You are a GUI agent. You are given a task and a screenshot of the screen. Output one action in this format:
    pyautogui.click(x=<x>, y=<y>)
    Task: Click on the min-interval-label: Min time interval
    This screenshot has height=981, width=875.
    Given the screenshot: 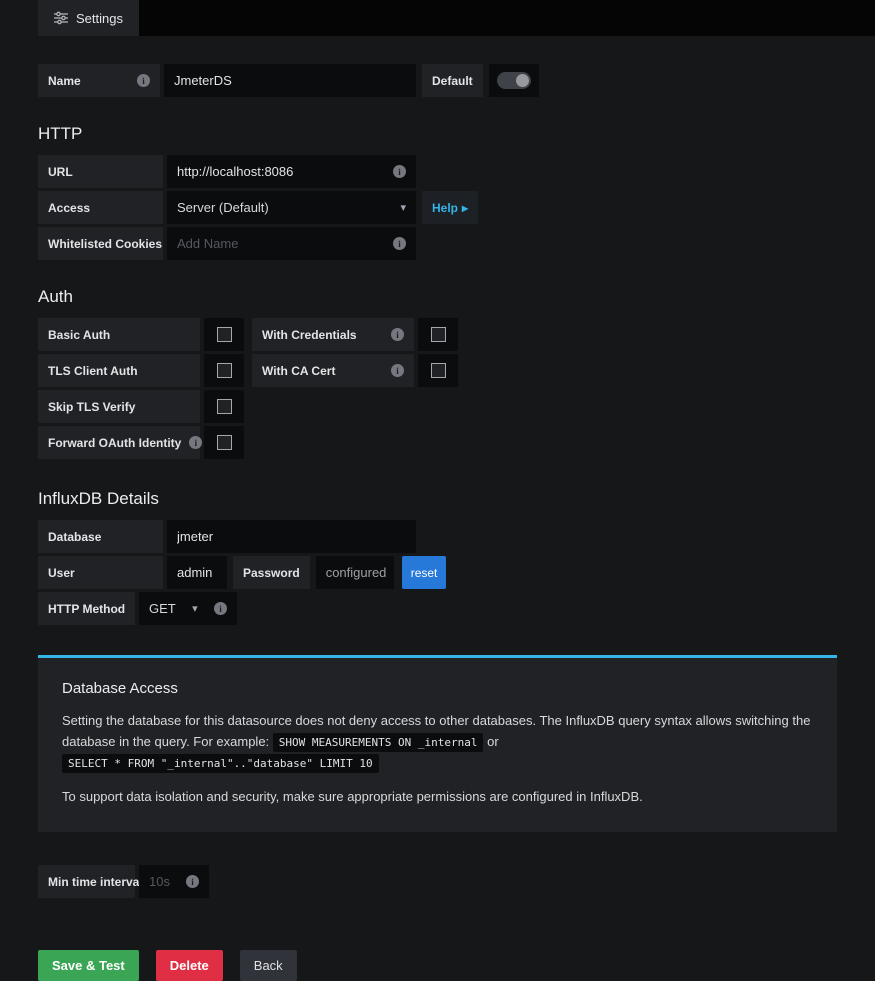 What is the action you would take?
    pyautogui.click(x=90, y=882)
    